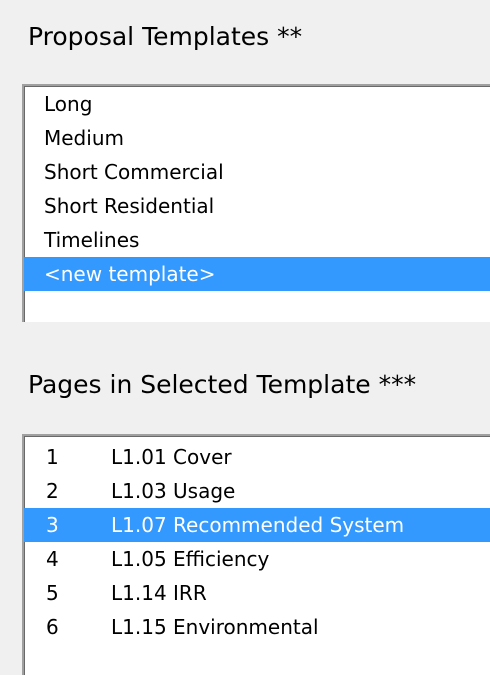 The width and height of the screenshot is (490, 675). Describe the element at coordinates (92, 240) in the screenshot. I see `template-item-label: Timelines` at that location.